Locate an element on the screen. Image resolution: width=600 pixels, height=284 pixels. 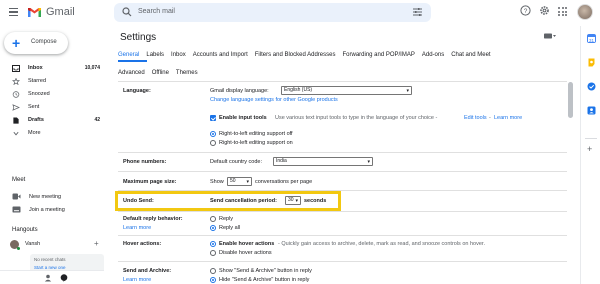
hangouts-chat-icon is located at coordinates (64, 278).